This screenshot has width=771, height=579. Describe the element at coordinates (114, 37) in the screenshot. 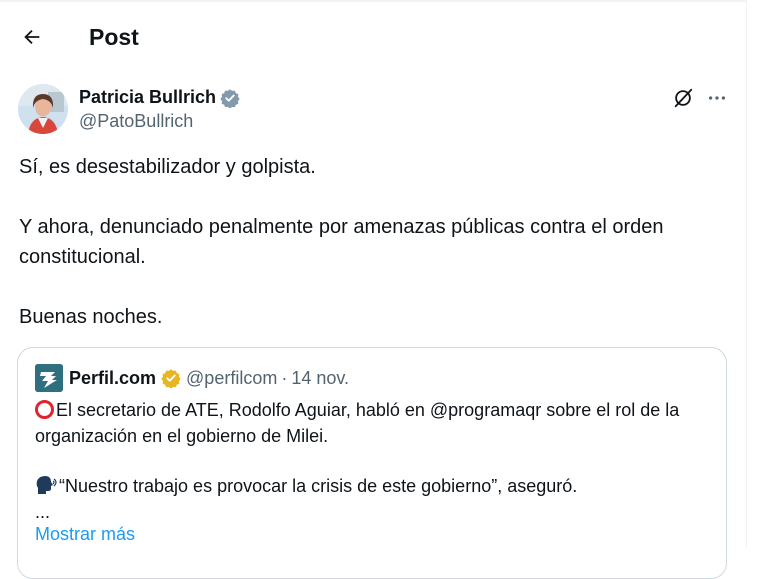

I see `page-title: Post` at that location.